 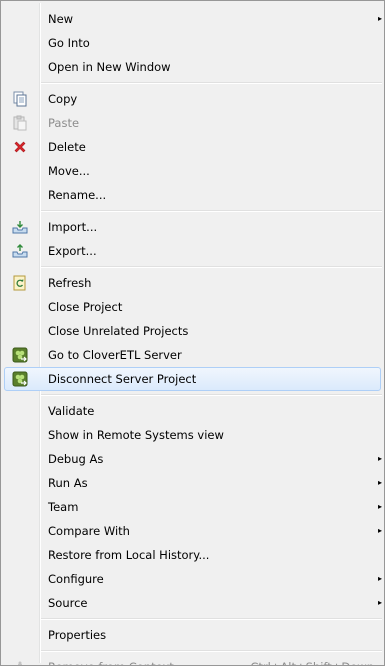 What do you see at coordinates (192, 355) in the screenshot?
I see `menu-item-go-to-clovertl-server: Go to CloverETL Server` at bounding box center [192, 355].